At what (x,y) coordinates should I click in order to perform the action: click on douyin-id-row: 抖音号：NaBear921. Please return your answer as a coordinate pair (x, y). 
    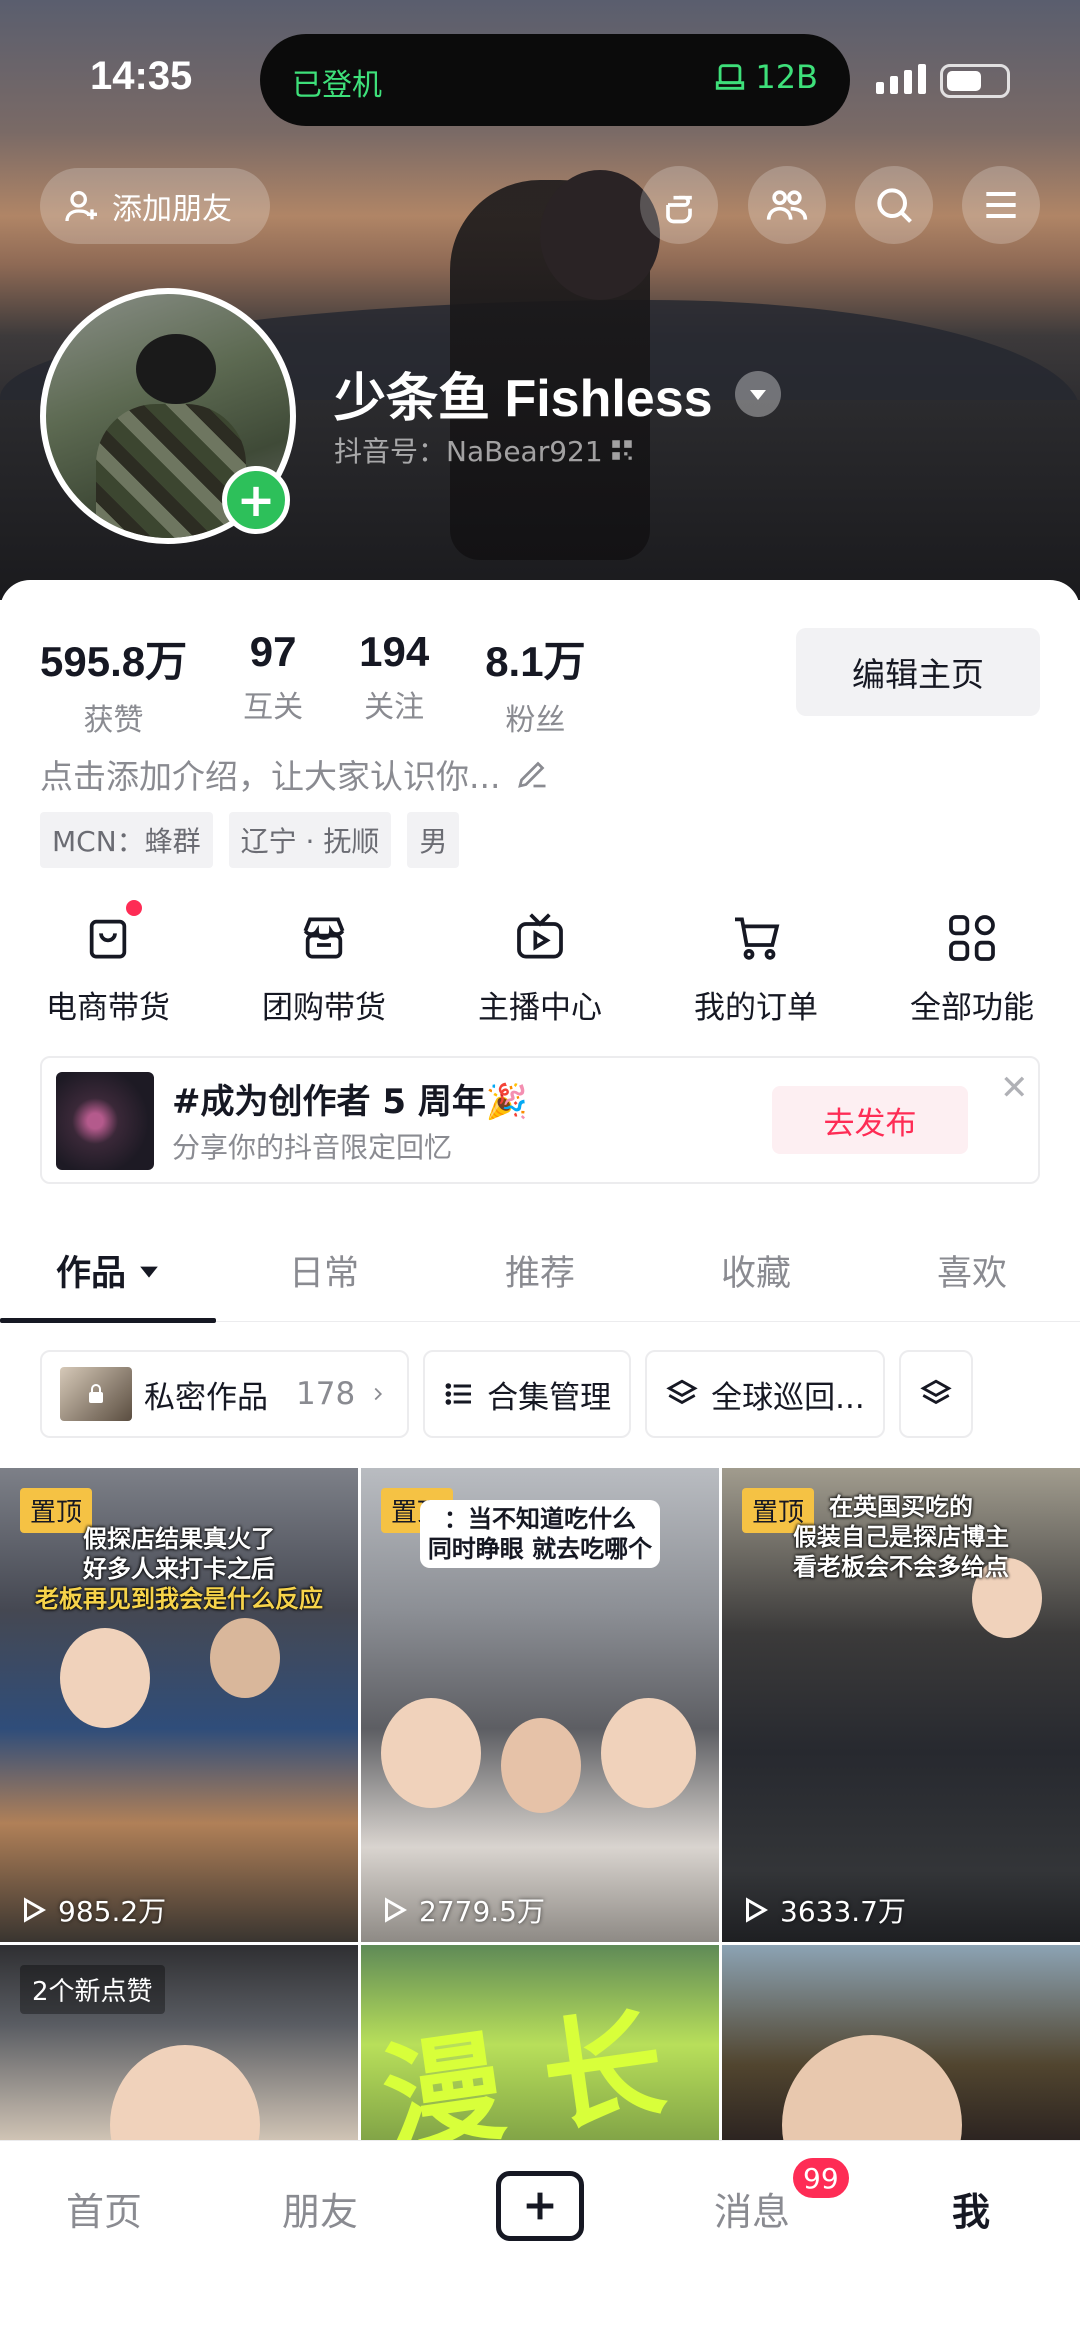
    Looking at the image, I should click on (484, 450).